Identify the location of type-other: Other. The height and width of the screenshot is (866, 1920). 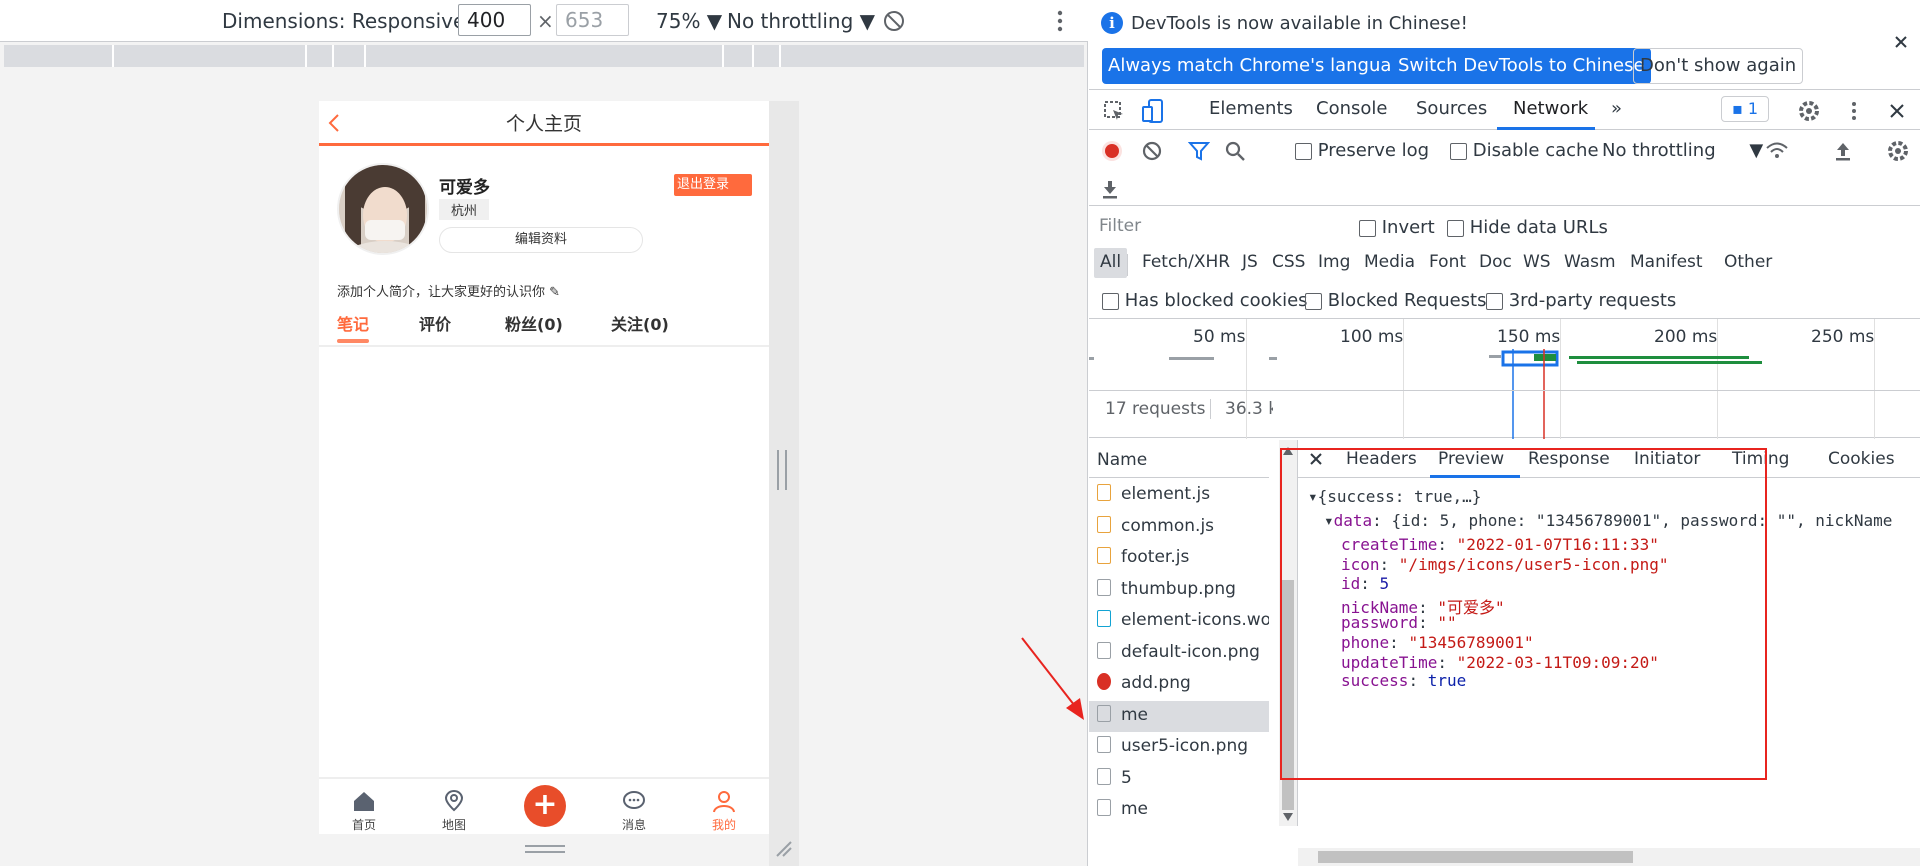
(1748, 262).